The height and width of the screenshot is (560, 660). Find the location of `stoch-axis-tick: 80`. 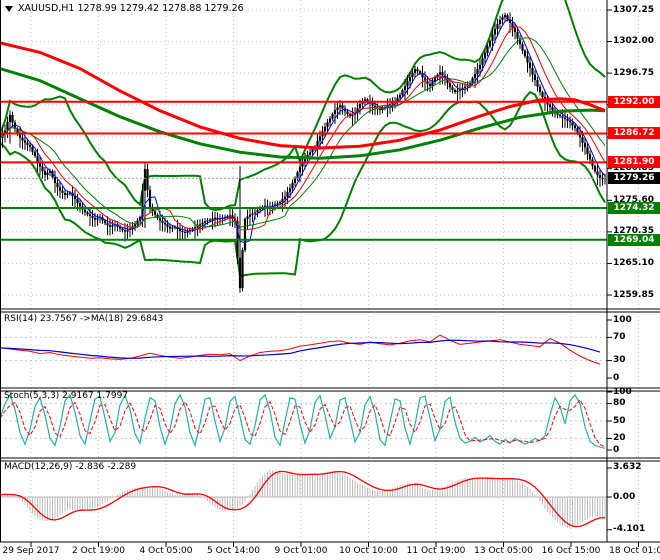

stoch-axis-tick: 80 is located at coordinates (619, 403).